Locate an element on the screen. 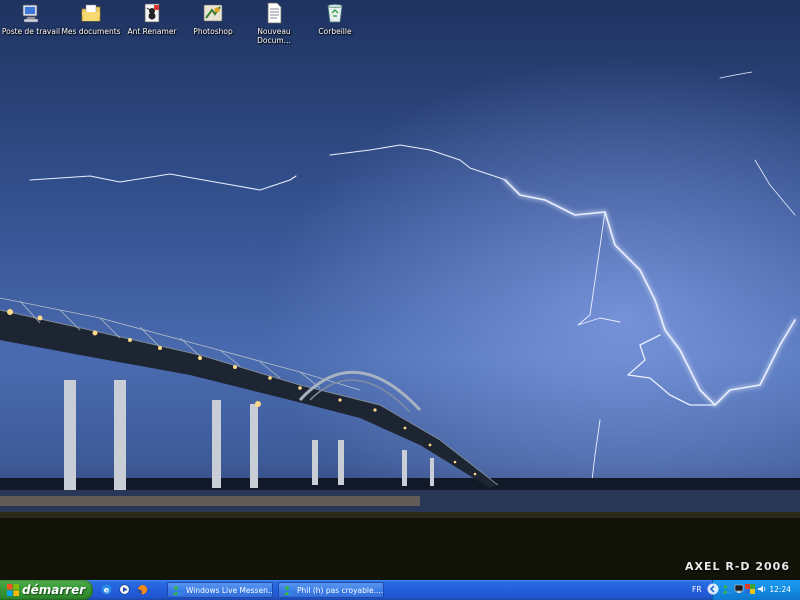 The height and width of the screenshot is (600, 800). desktop-icon-label: Ant Renamer is located at coordinates (152, 31).